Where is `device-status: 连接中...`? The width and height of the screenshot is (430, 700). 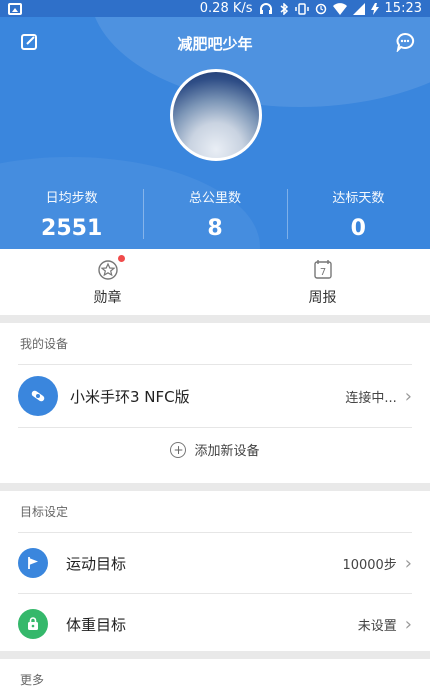 device-status: 连接中... is located at coordinates (371, 398).